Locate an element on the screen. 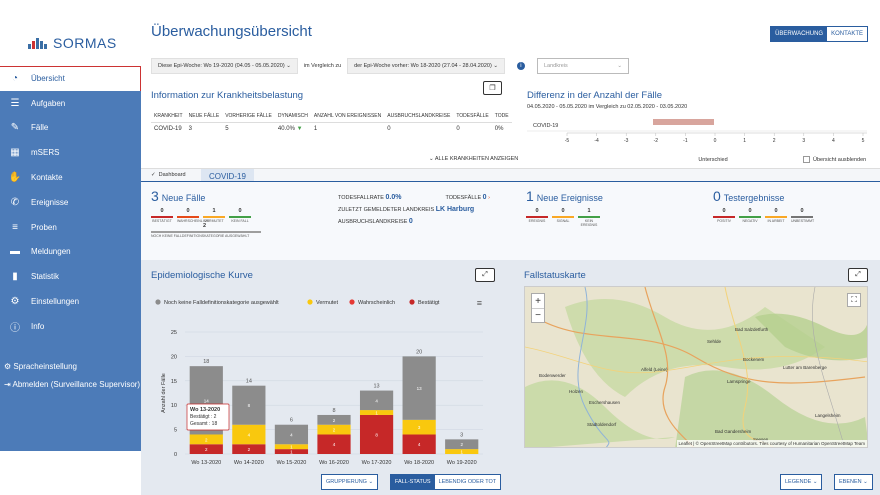  layers-button: EBENEN ⌄ is located at coordinates (853, 482).